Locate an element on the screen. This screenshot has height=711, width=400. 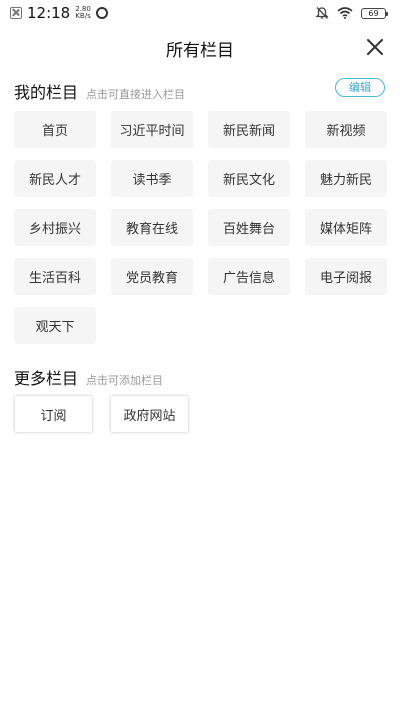
my-columns-title: 我的栏目 is located at coordinates (46, 92).